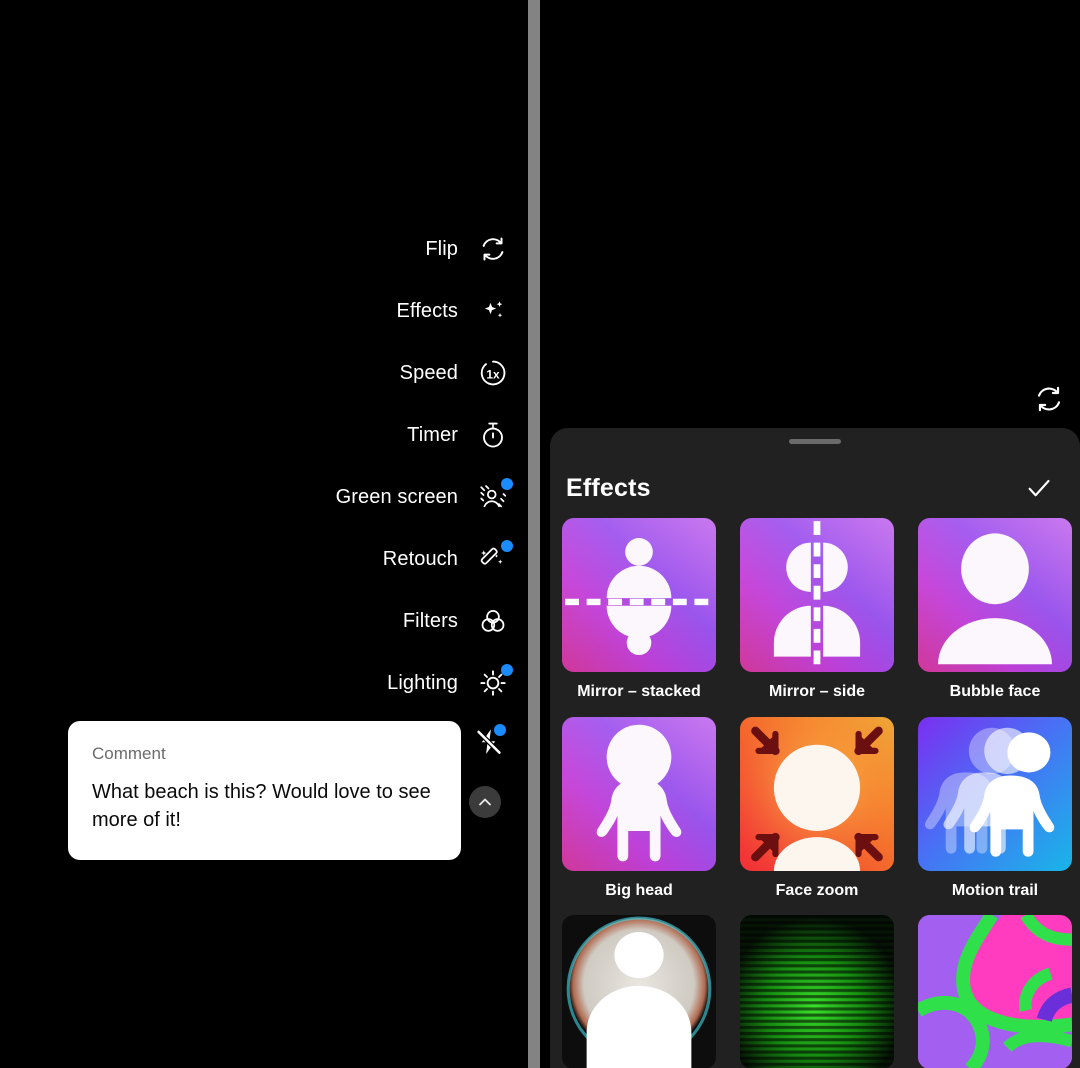 The height and width of the screenshot is (1068, 1080). I want to click on effect-label: Bubble face, so click(995, 691).